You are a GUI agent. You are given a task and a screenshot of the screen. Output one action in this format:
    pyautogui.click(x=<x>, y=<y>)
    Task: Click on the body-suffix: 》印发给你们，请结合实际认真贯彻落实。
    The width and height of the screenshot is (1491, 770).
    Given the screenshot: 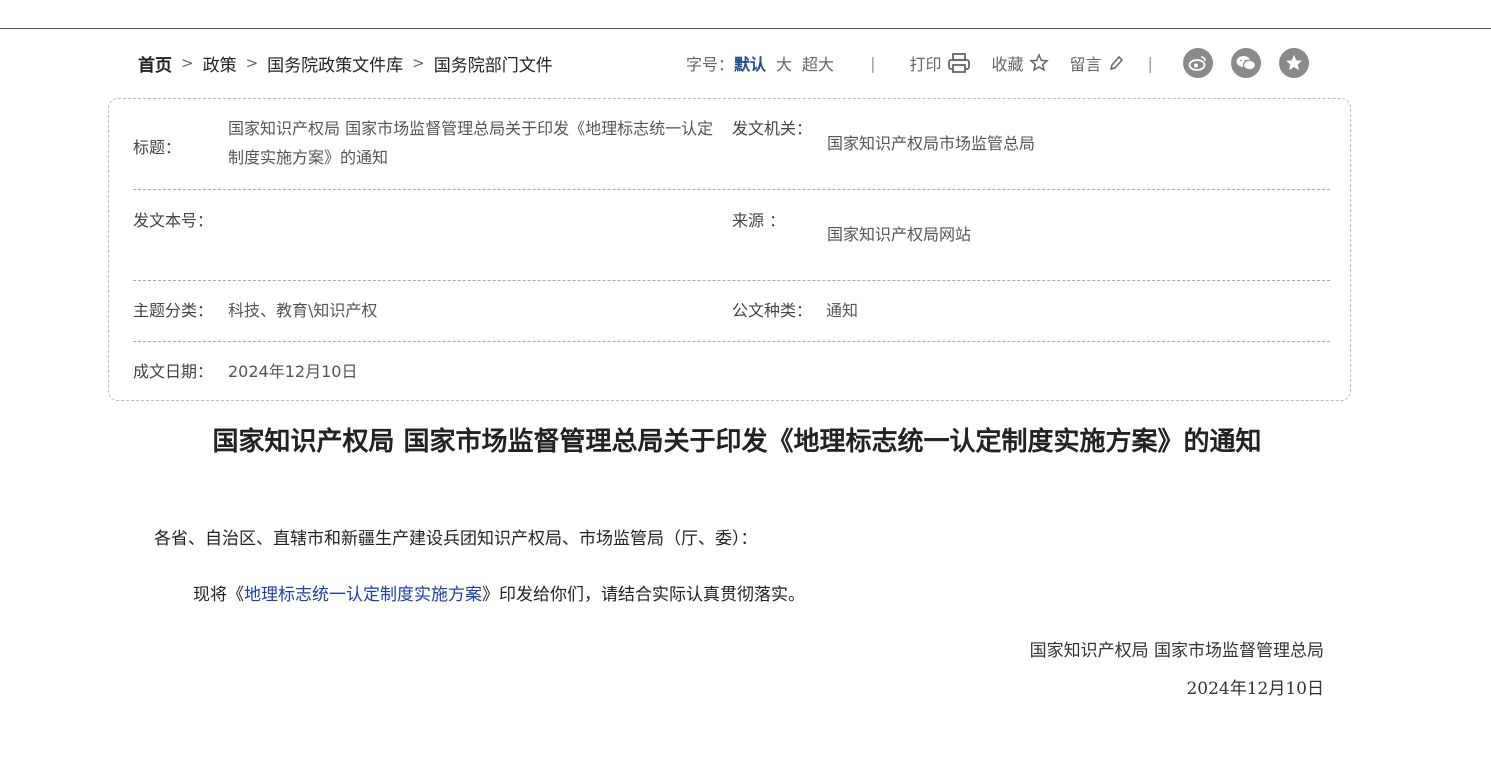 What is the action you would take?
    pyautogui.click(x=643, y=595)
    